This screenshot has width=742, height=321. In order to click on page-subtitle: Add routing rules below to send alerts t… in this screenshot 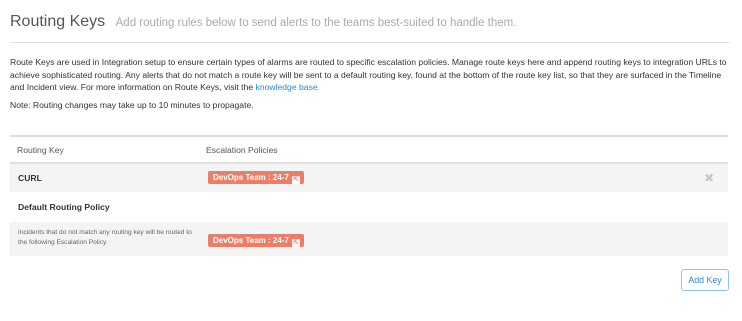, I will do `click(316, 23)`.